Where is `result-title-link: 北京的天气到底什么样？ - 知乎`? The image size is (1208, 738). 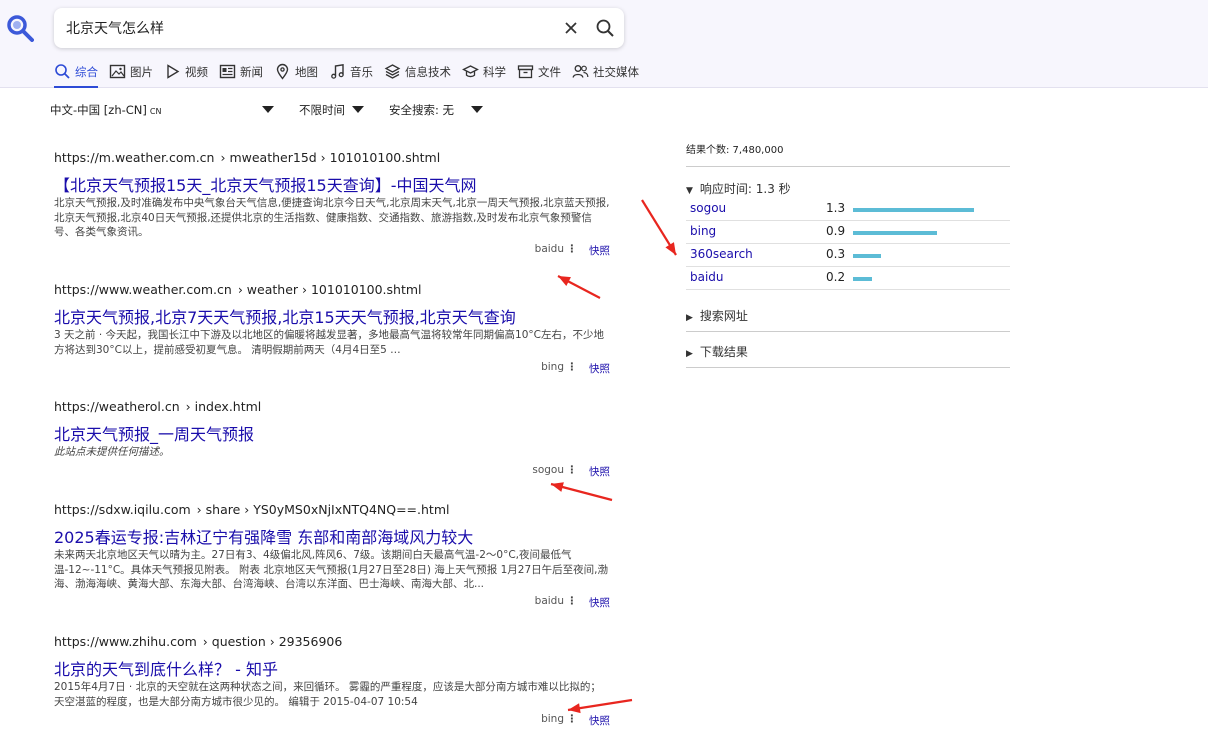
result-title-link: 北京的天气到底什么样？ - 知乎 is located at coordinates (332, 668).